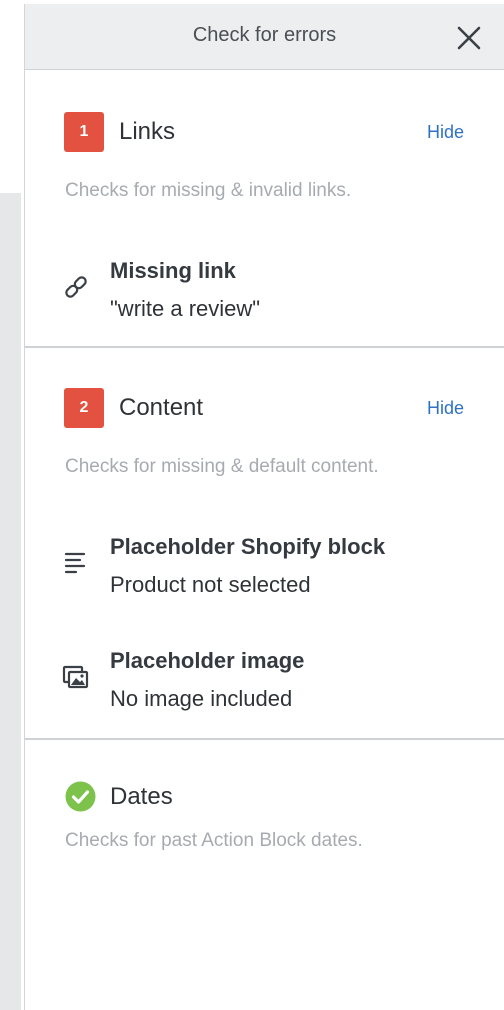 Image resolution: width=504 pixels, height=1010 pixels. I want to click on links-section-title: Links, so click(147, 131).